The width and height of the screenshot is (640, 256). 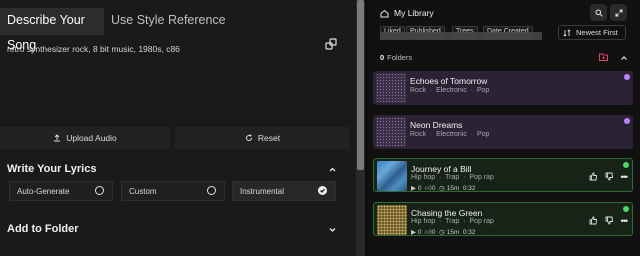 What do you see at coordinates (175, 230) in the screenshot?
I see `add-to-folder-header: Add to Folder` at bounding box center [175, 230].